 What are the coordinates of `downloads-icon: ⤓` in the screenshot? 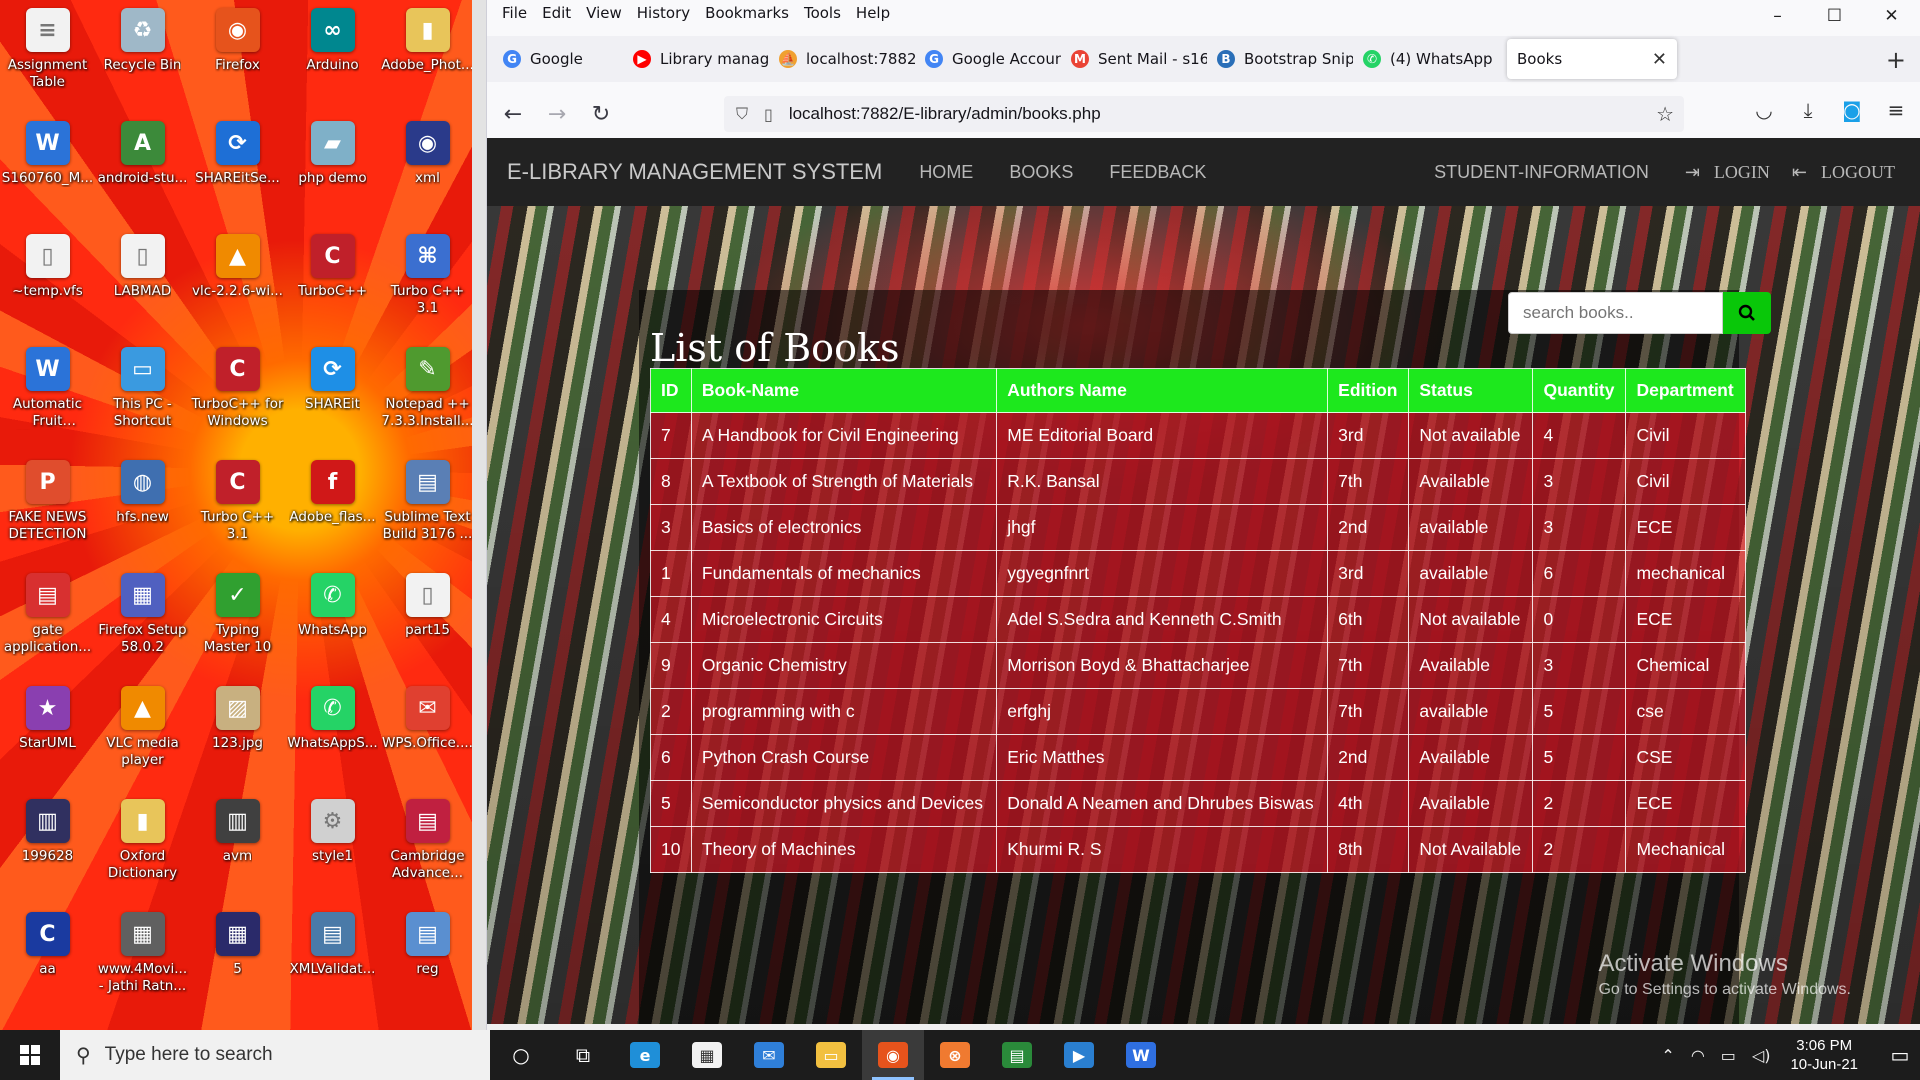 It's located at (1808, 110).